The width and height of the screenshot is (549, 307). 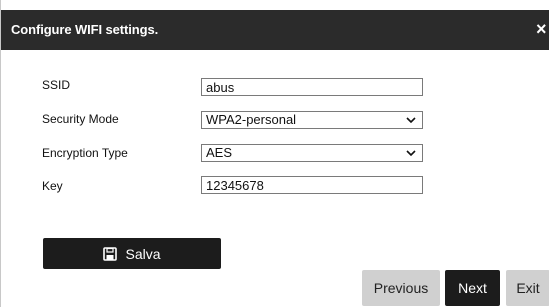 I want to click on security-mode-label: Security Mode, so click(x=80, y=119).